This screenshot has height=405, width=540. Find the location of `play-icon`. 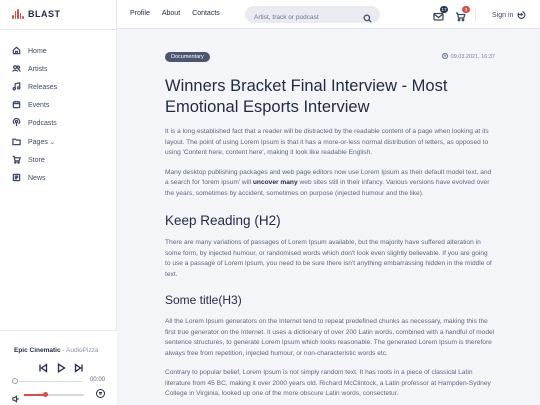

play-icon is located at coordinates (61, 369).